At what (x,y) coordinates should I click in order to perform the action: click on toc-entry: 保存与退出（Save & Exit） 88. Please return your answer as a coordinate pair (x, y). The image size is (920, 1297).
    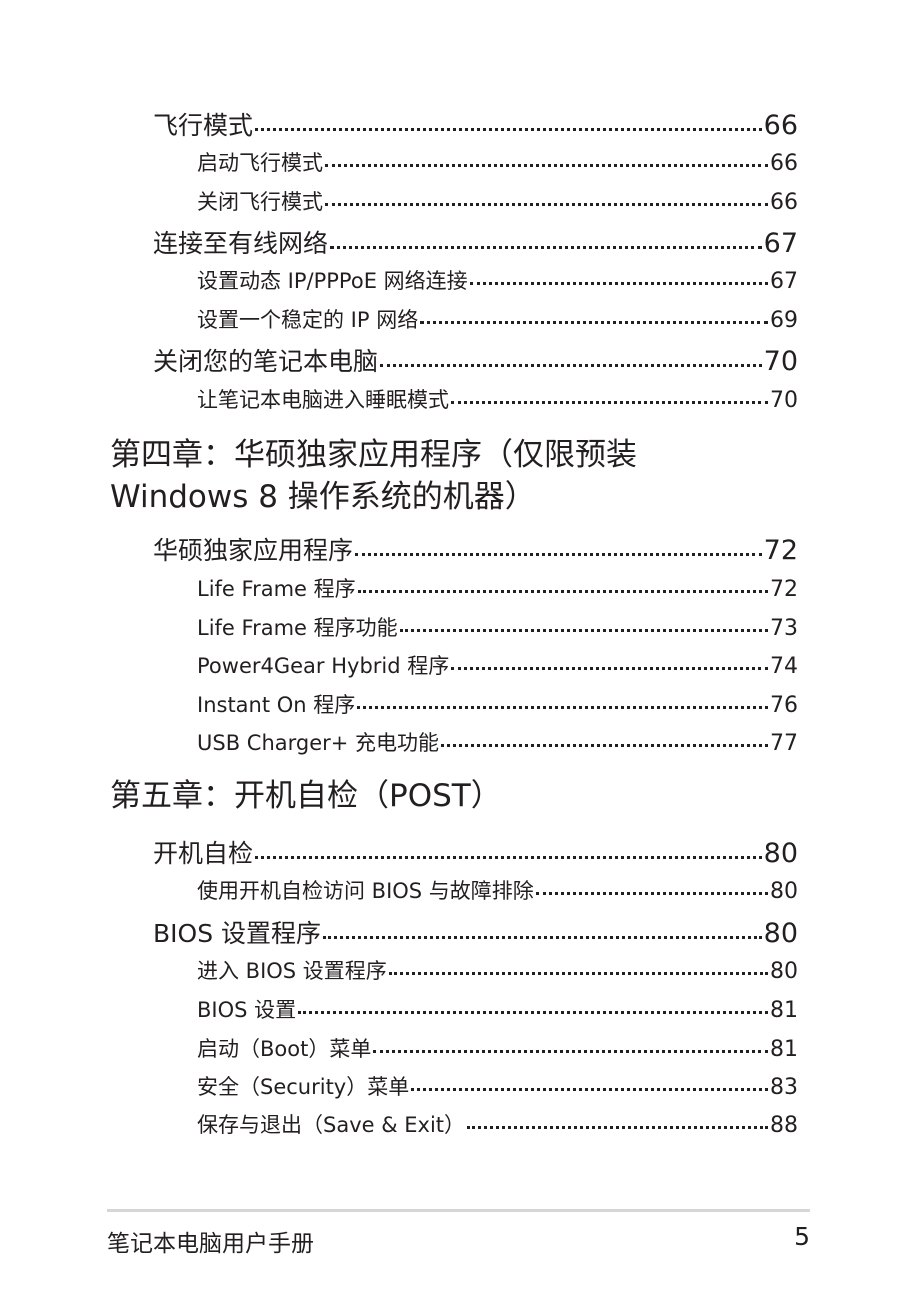
    Looking at the image, I should click on (497, 1124).